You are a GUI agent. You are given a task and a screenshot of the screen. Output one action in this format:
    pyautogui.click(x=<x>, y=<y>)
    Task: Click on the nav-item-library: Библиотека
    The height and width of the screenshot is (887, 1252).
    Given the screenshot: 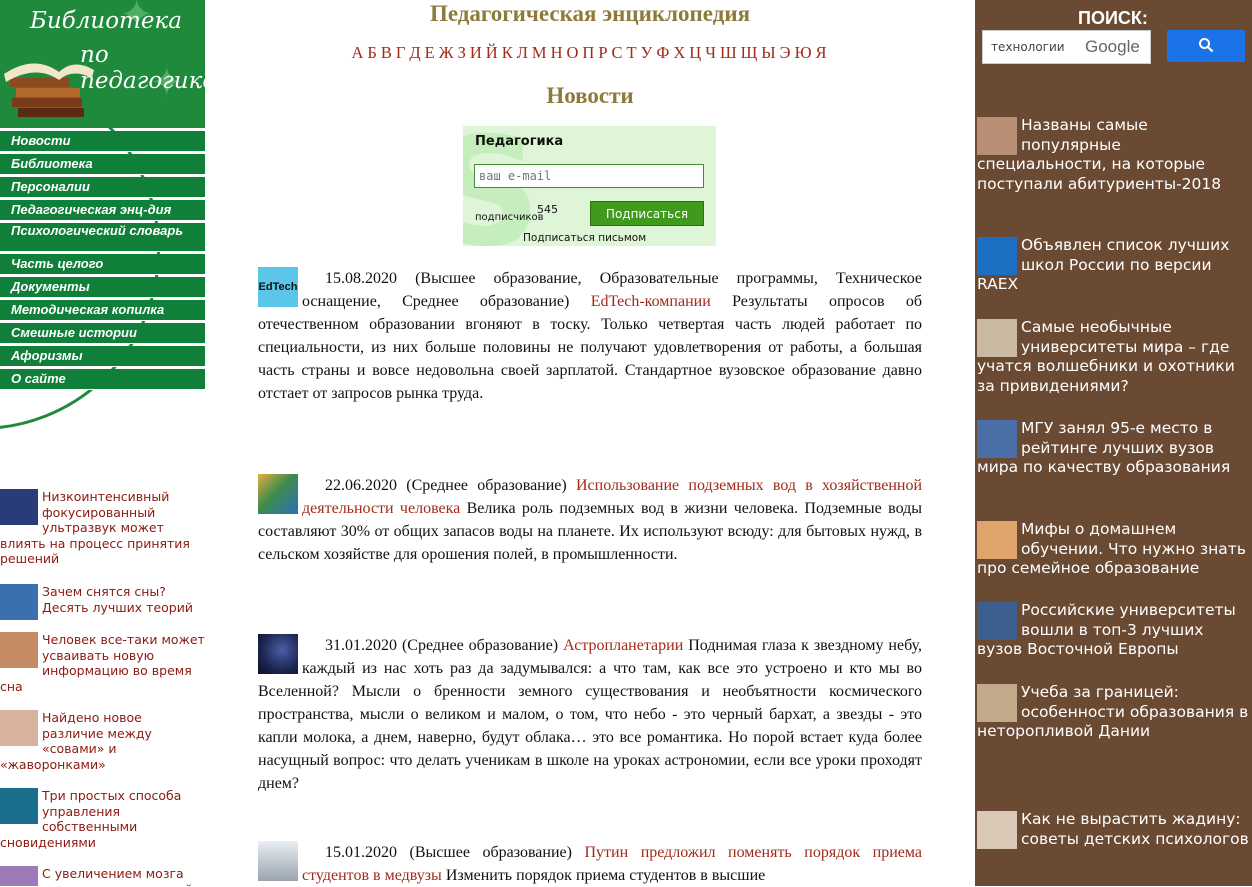 What is the action you would take?
    pyautogui.click(x=102, y=164)
    